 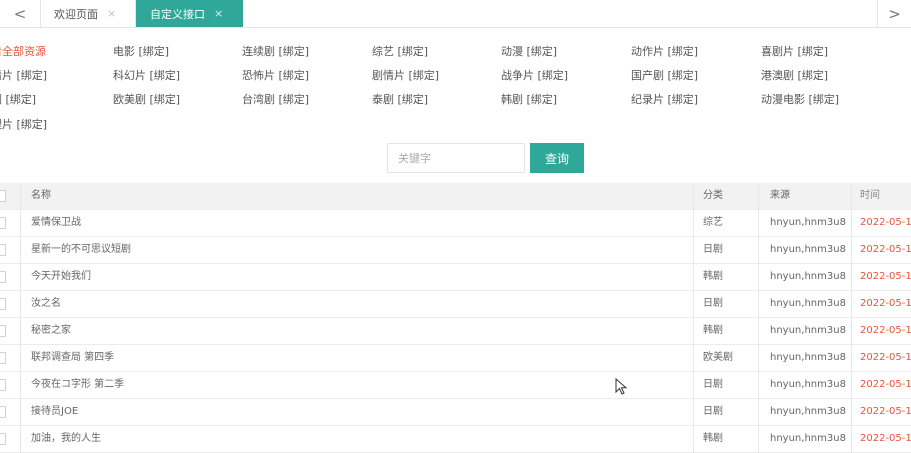 What do you see at coordinates (275, 75) in the screenshot?
I see `category-link: 恐怖片 [绑定]` at bounding box center [275, 75].